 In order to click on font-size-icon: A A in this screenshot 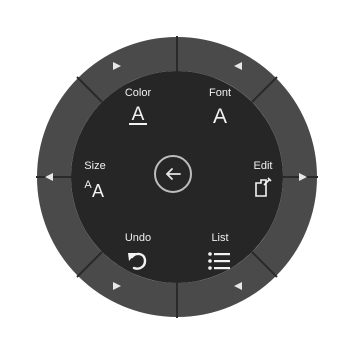, I will do `click(95, 188)`.